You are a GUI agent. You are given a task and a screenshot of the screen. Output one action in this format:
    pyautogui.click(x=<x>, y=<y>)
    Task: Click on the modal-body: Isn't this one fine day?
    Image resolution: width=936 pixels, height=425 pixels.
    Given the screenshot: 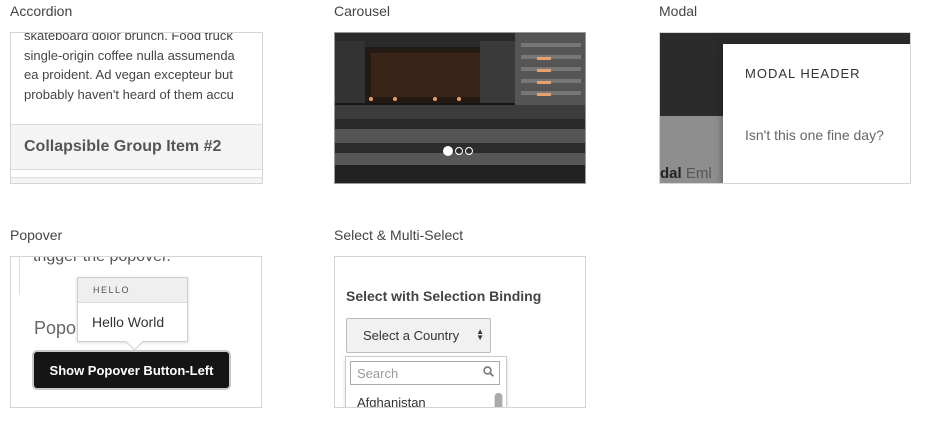 What is the action you would take?
    pyautogui.click(x=814, y=135)
    